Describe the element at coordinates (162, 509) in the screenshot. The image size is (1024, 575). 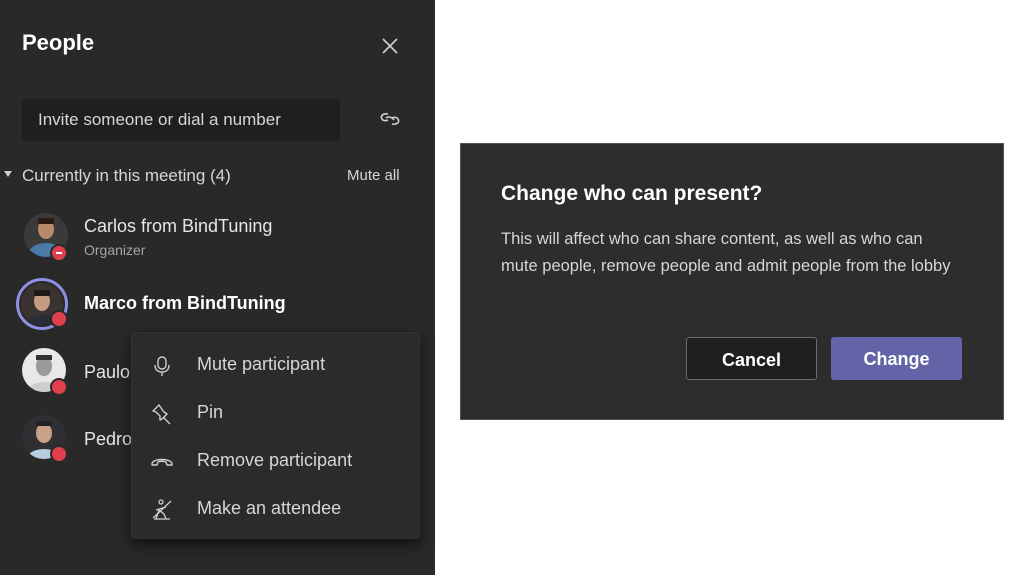
I see `attendee-icon` at that location.